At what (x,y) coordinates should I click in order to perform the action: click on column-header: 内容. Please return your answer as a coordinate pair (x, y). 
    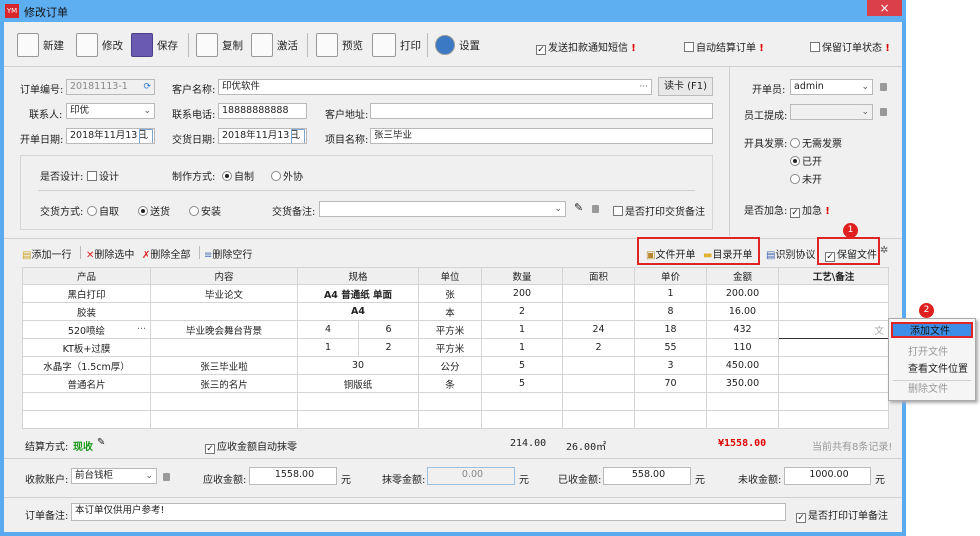
    Looking at the image, I should click on (224, 276).